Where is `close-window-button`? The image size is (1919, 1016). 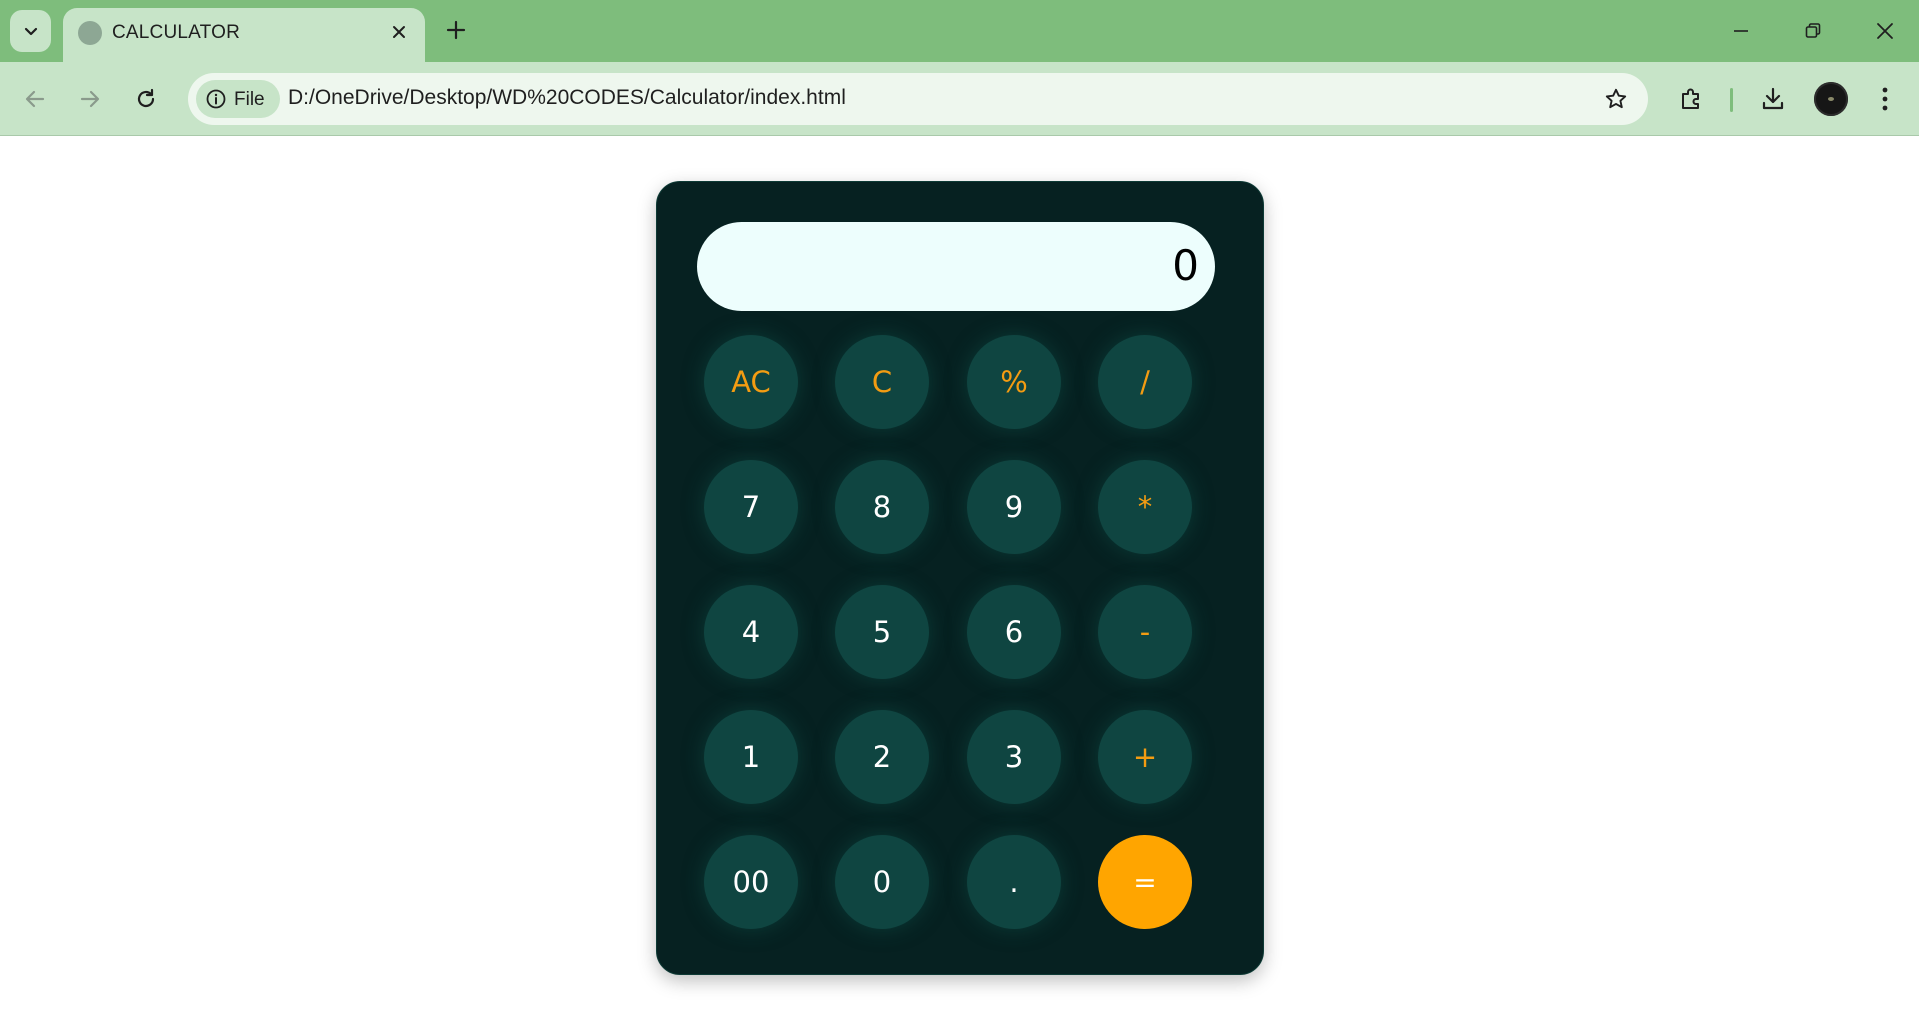
close-window-button is located at coordinates (1885, 31).